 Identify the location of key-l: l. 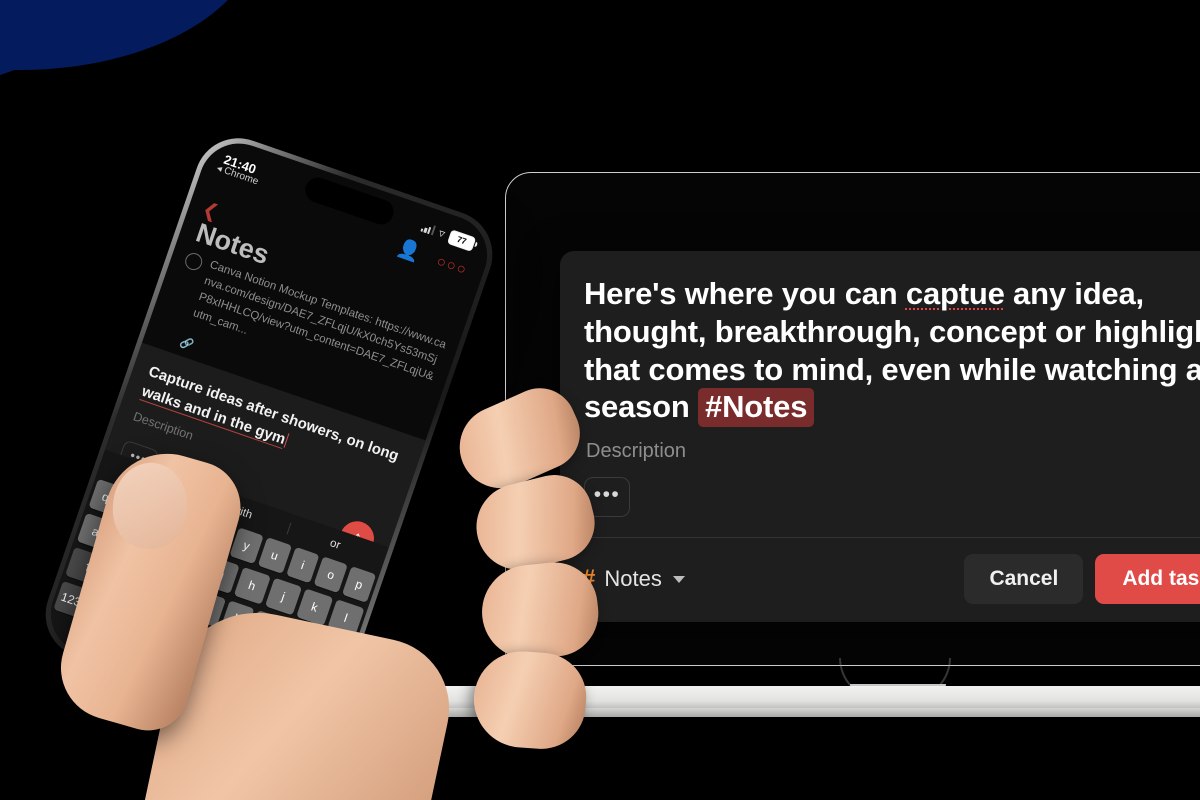
(346, 618).